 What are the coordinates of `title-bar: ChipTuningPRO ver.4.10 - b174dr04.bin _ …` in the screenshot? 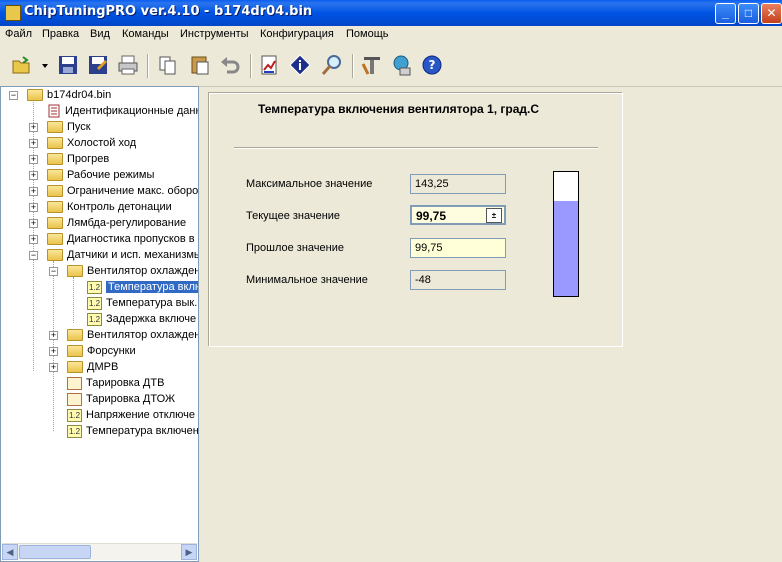 It's located at (391, 13).